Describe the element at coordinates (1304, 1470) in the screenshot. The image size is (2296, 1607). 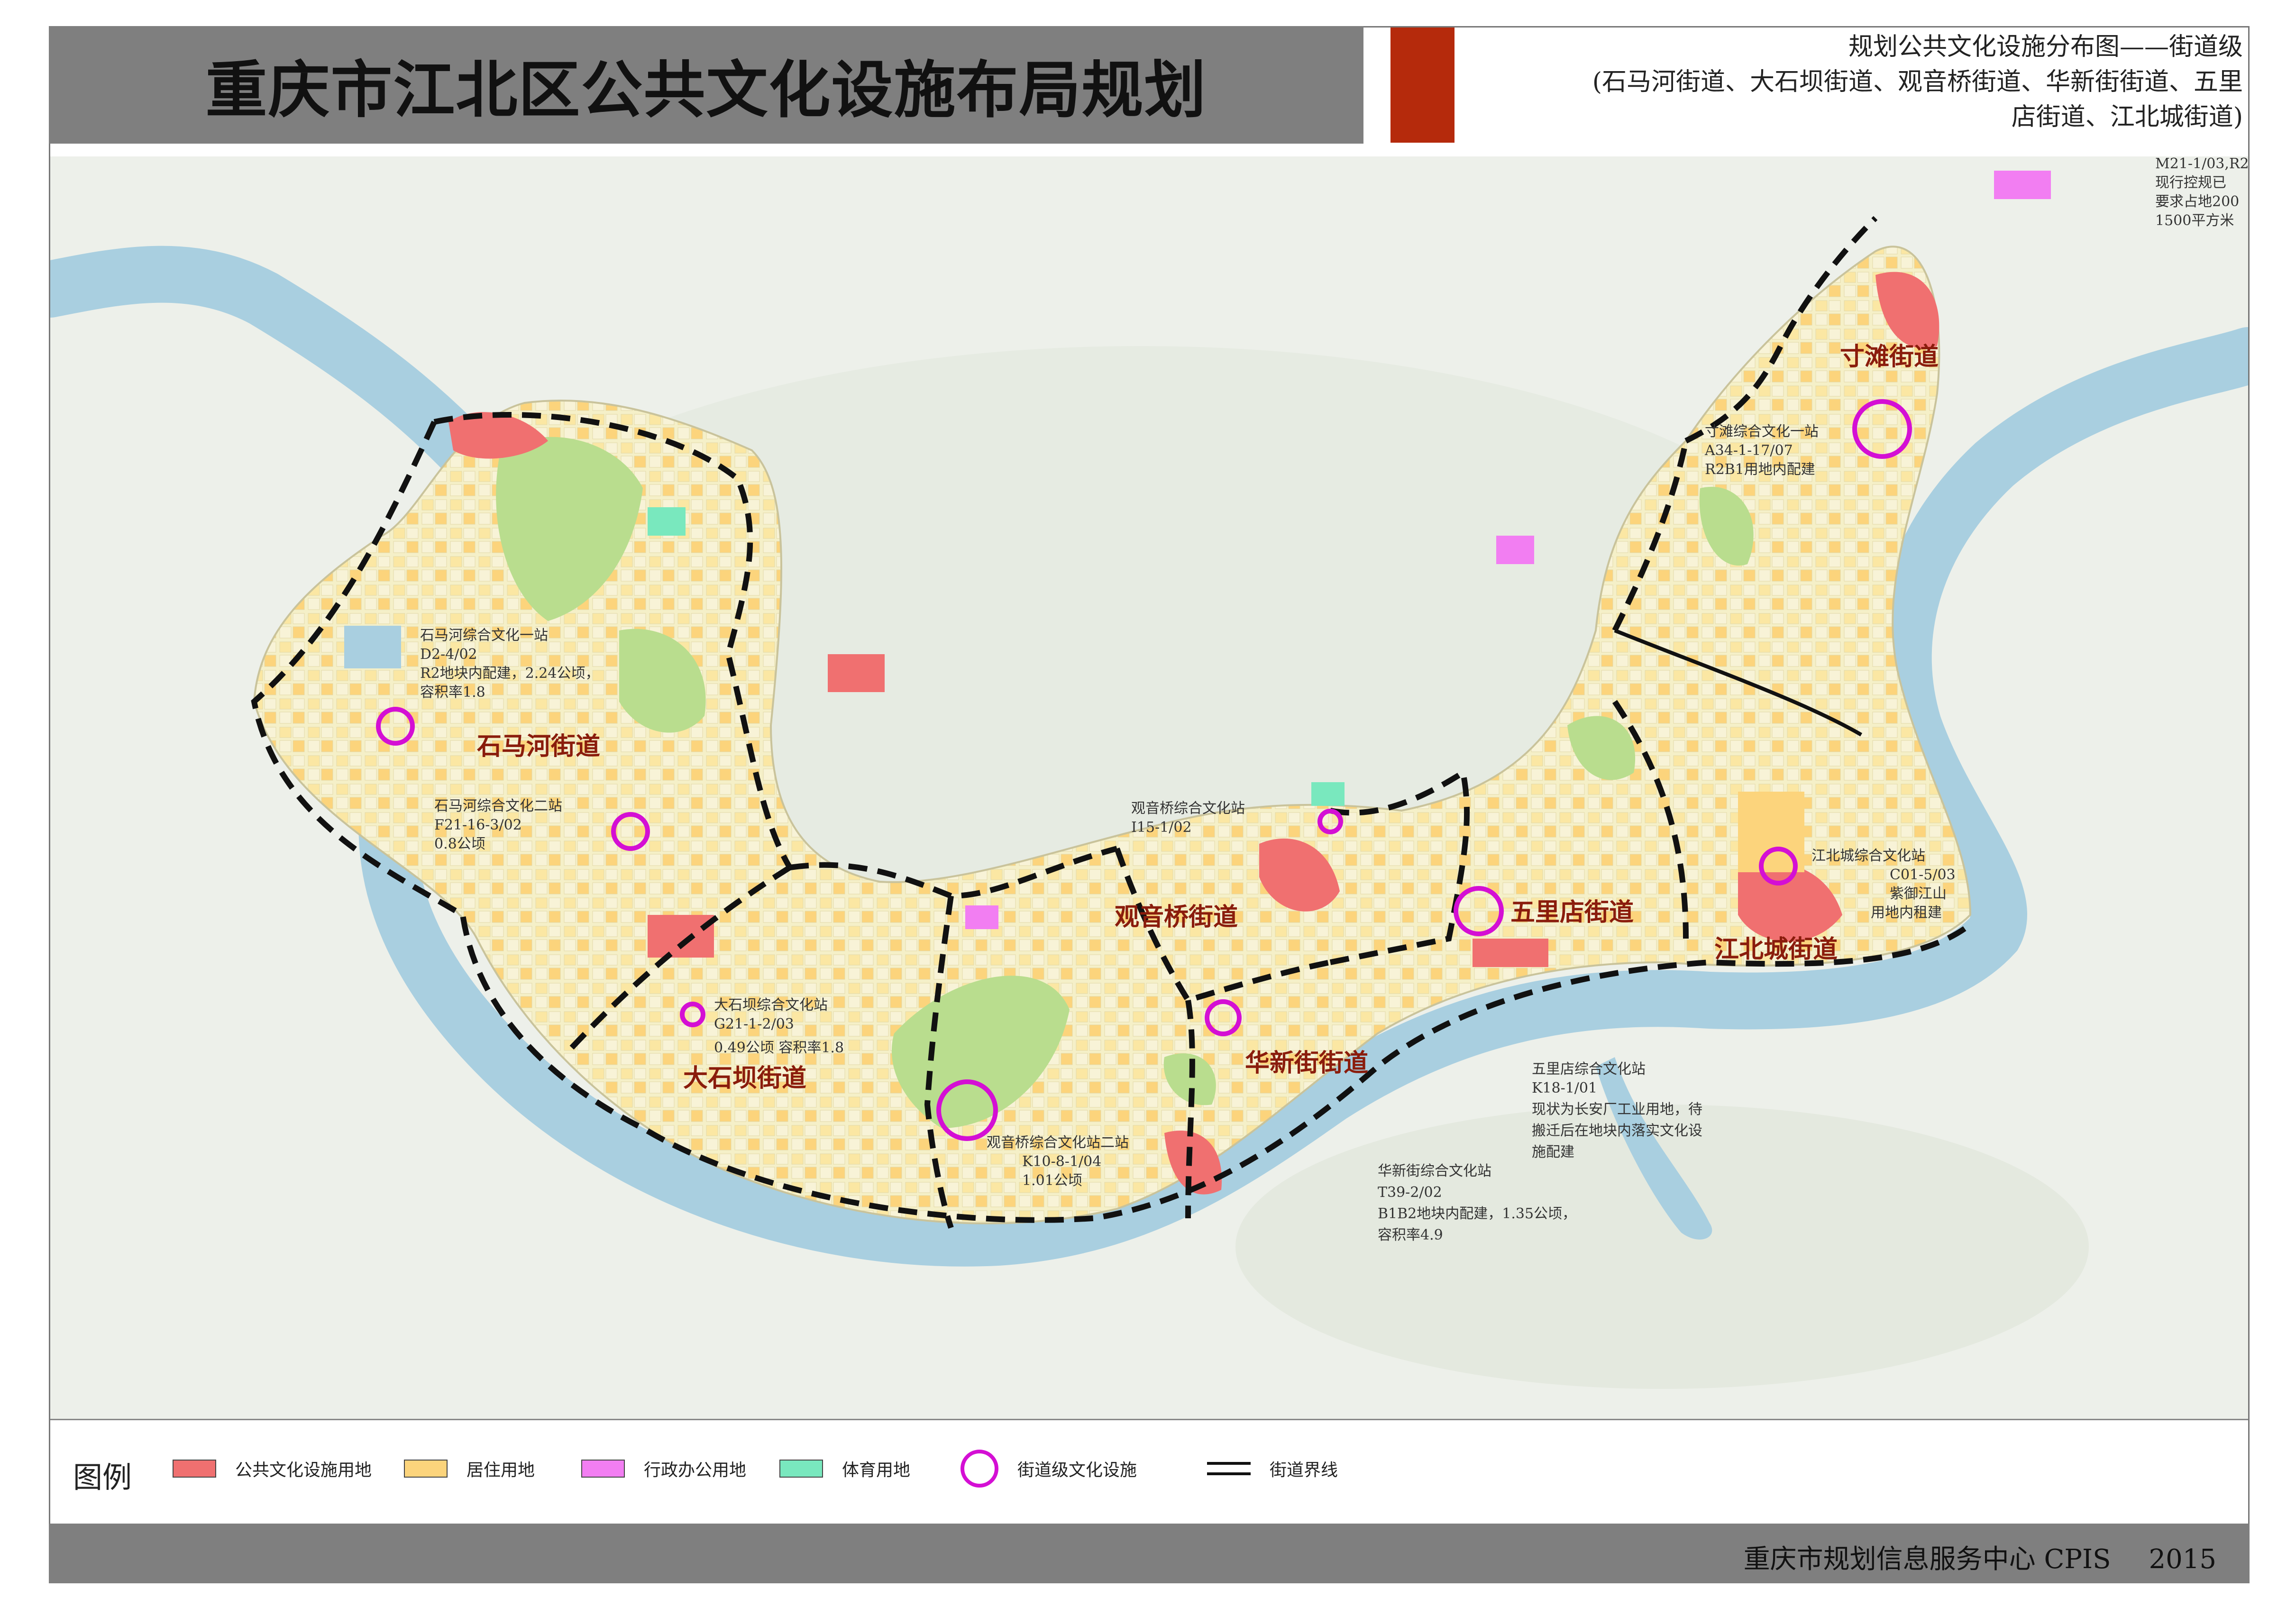
I see `legend-label: 街道界线` at that location.